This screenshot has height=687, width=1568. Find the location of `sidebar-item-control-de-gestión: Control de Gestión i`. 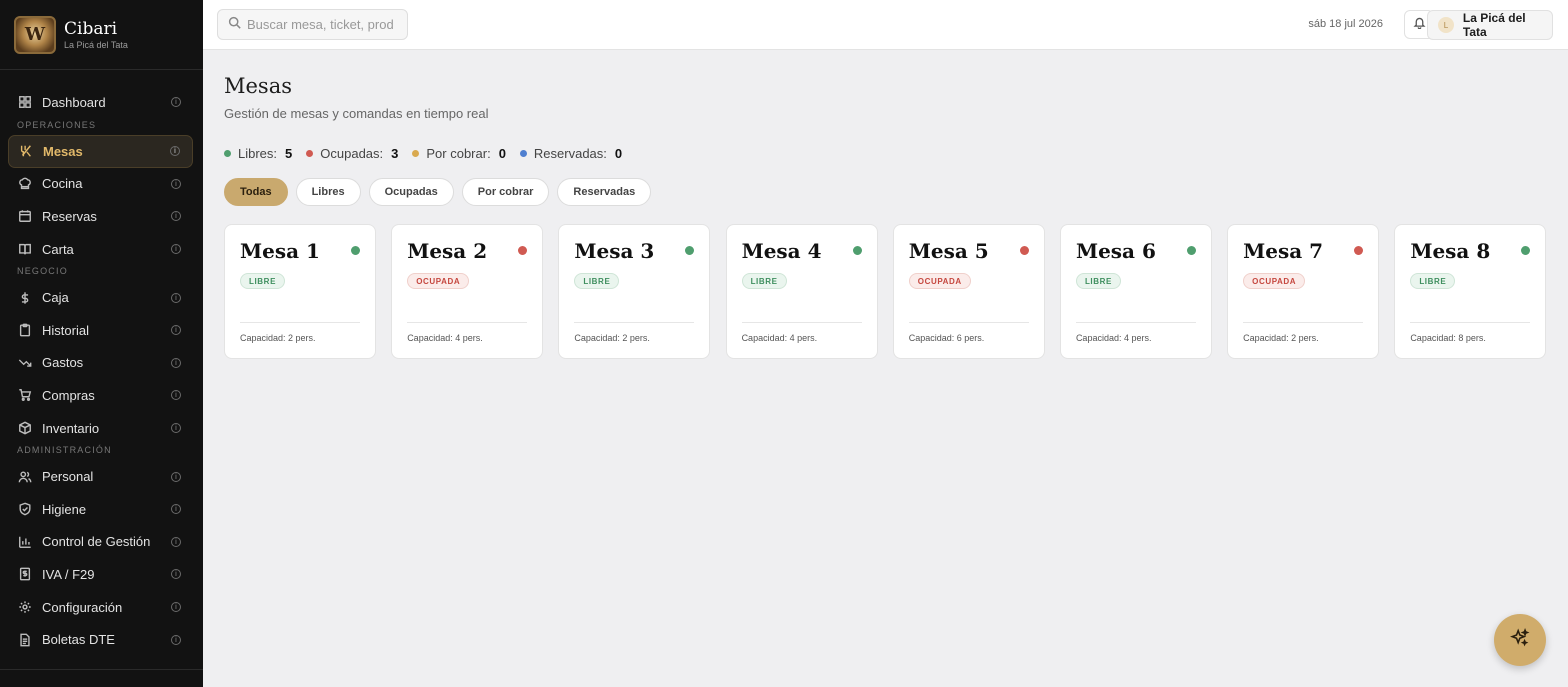

sidebar-item-control-de-gestión: Control de Gestión i is located at coordinates (101, 542).